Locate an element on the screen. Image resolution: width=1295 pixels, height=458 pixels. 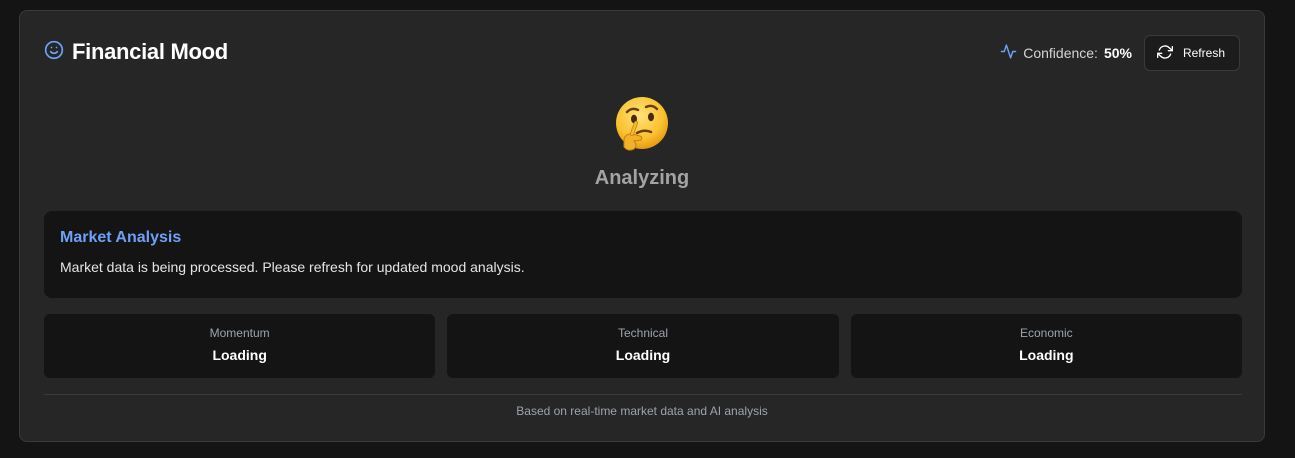
refresh-icon is located at coordinates (1164, 53).